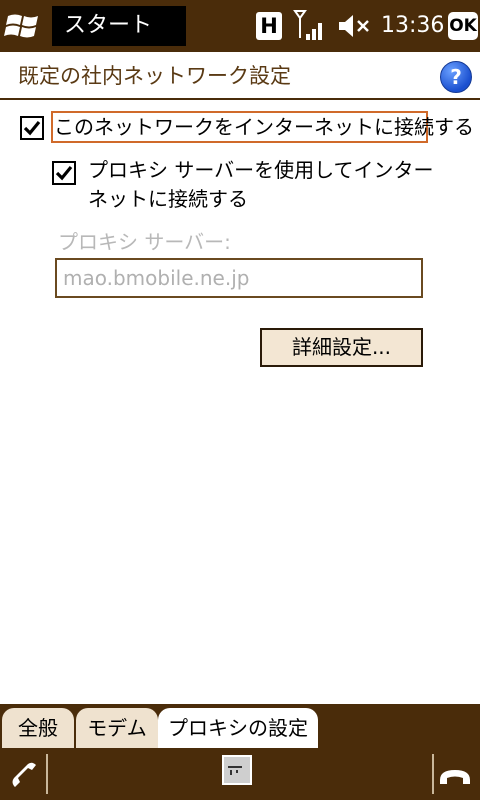 This screenshot has width=480, height=800. I want to click on use-proxy-label: プロキシ サーバーを使用してインターネットに接続する, so click(263, 185).